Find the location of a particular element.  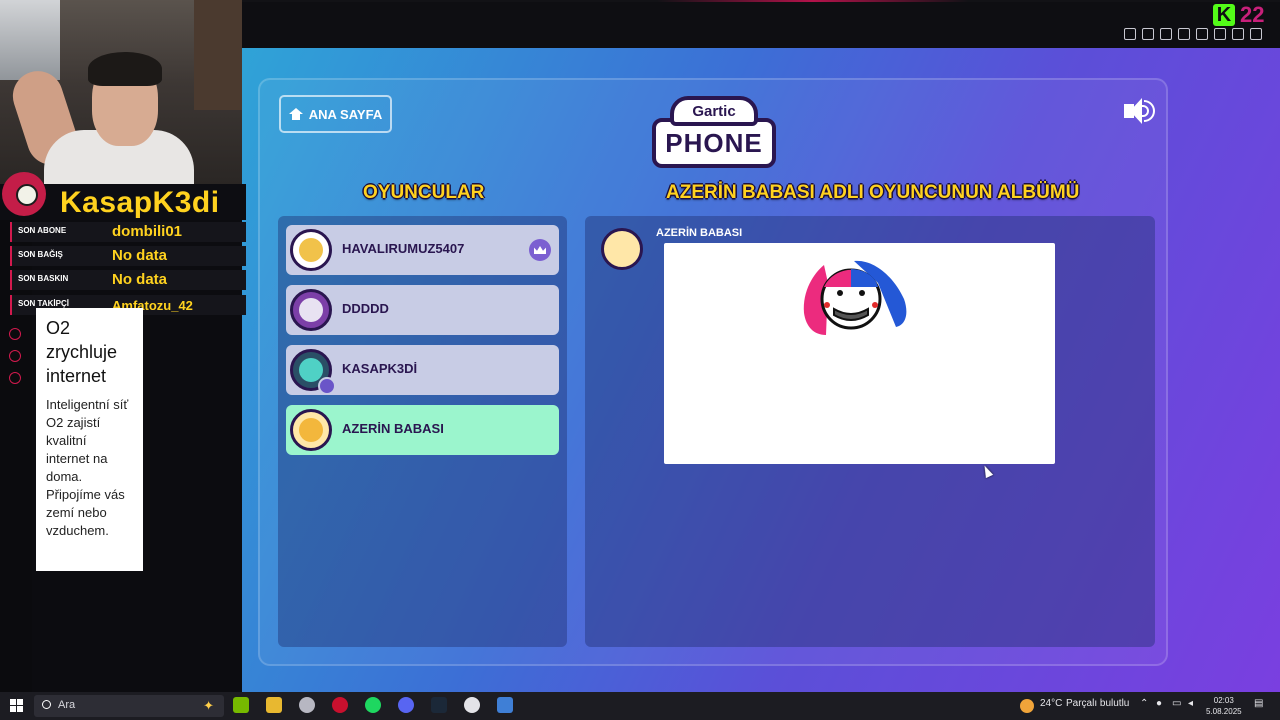

player-row-active: AZERİN BABASI is located at coordinates (422, 430).